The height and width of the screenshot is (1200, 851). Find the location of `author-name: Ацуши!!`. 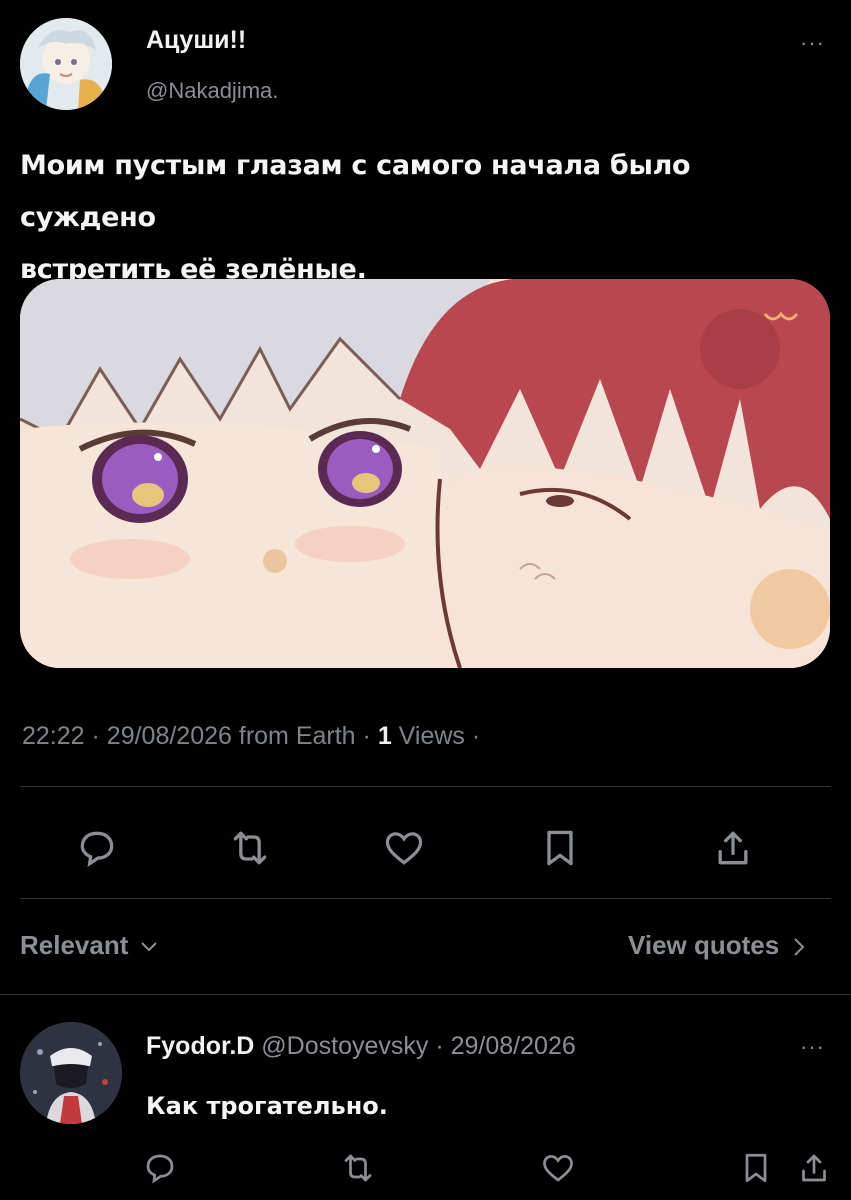

author-name: Ацуши!! is located at coordinates (196, 40).